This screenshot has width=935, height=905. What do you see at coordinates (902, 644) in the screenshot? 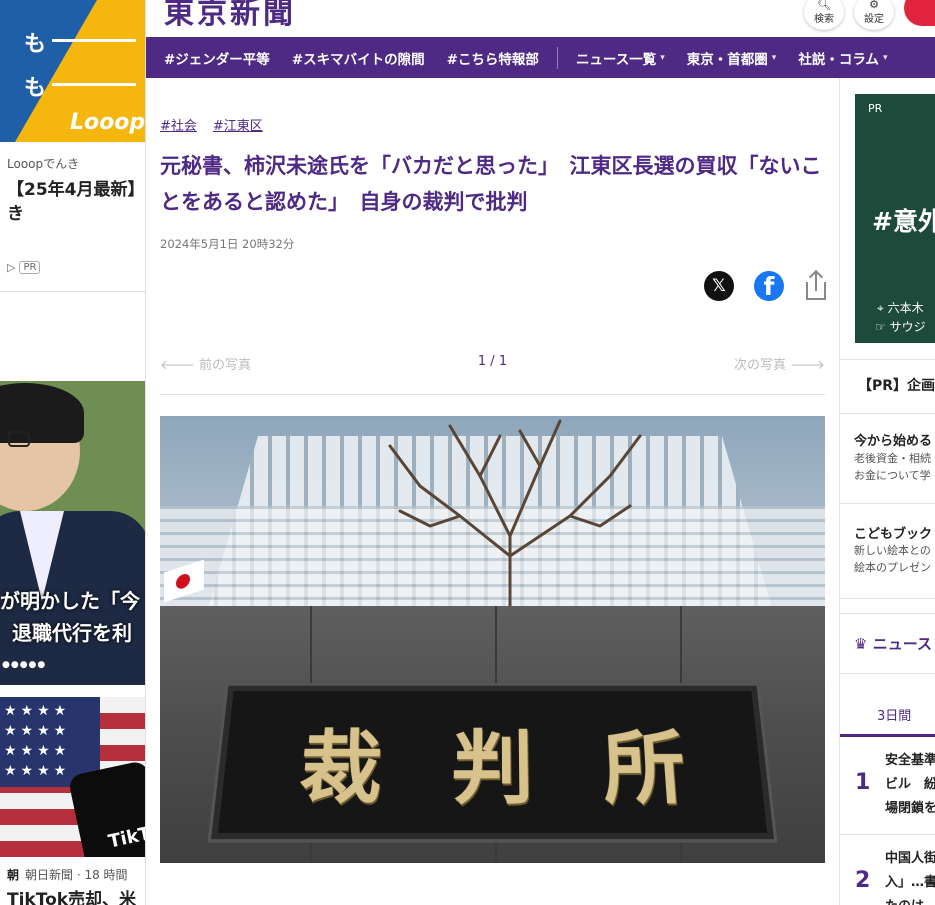
I see `ranking-title-text: ニュース` at bounding box center [902, 644].